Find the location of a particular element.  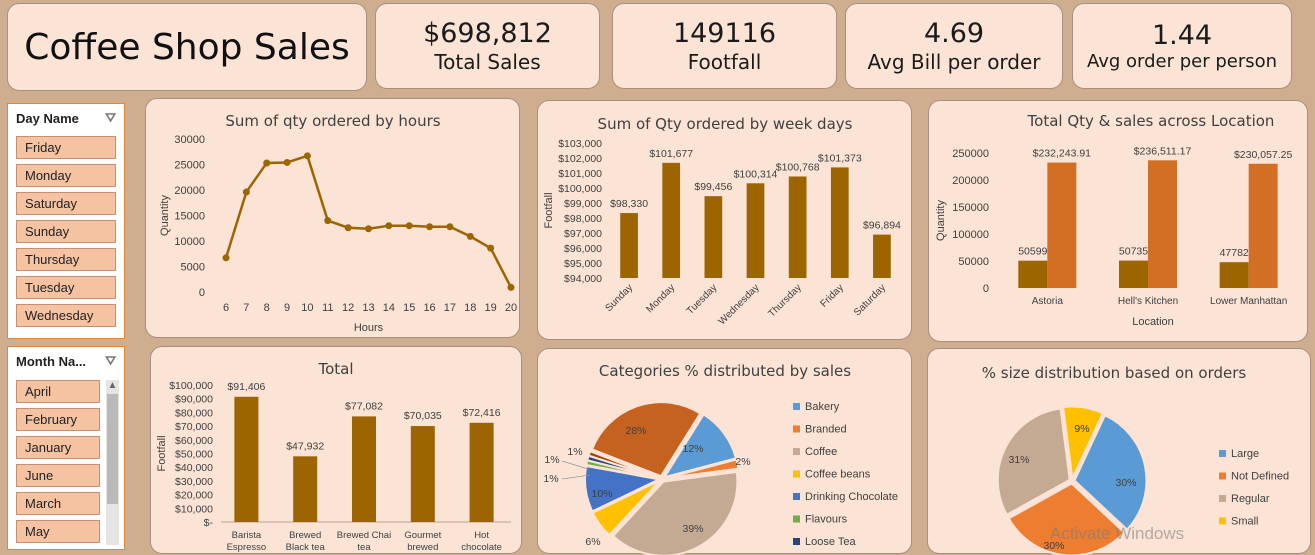

y-tick-label: $102,000 is located at coordinates (580, 159).